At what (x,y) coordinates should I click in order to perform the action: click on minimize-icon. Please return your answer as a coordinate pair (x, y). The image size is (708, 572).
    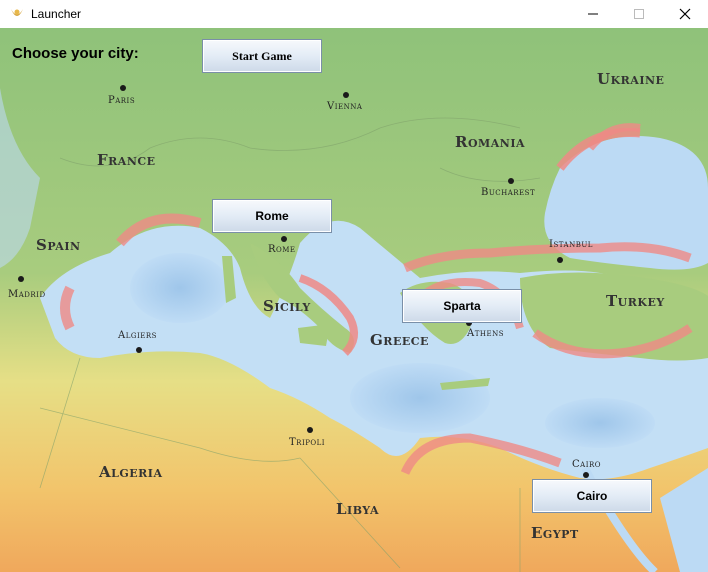
    Looking at the image, I should click on (593, 14).